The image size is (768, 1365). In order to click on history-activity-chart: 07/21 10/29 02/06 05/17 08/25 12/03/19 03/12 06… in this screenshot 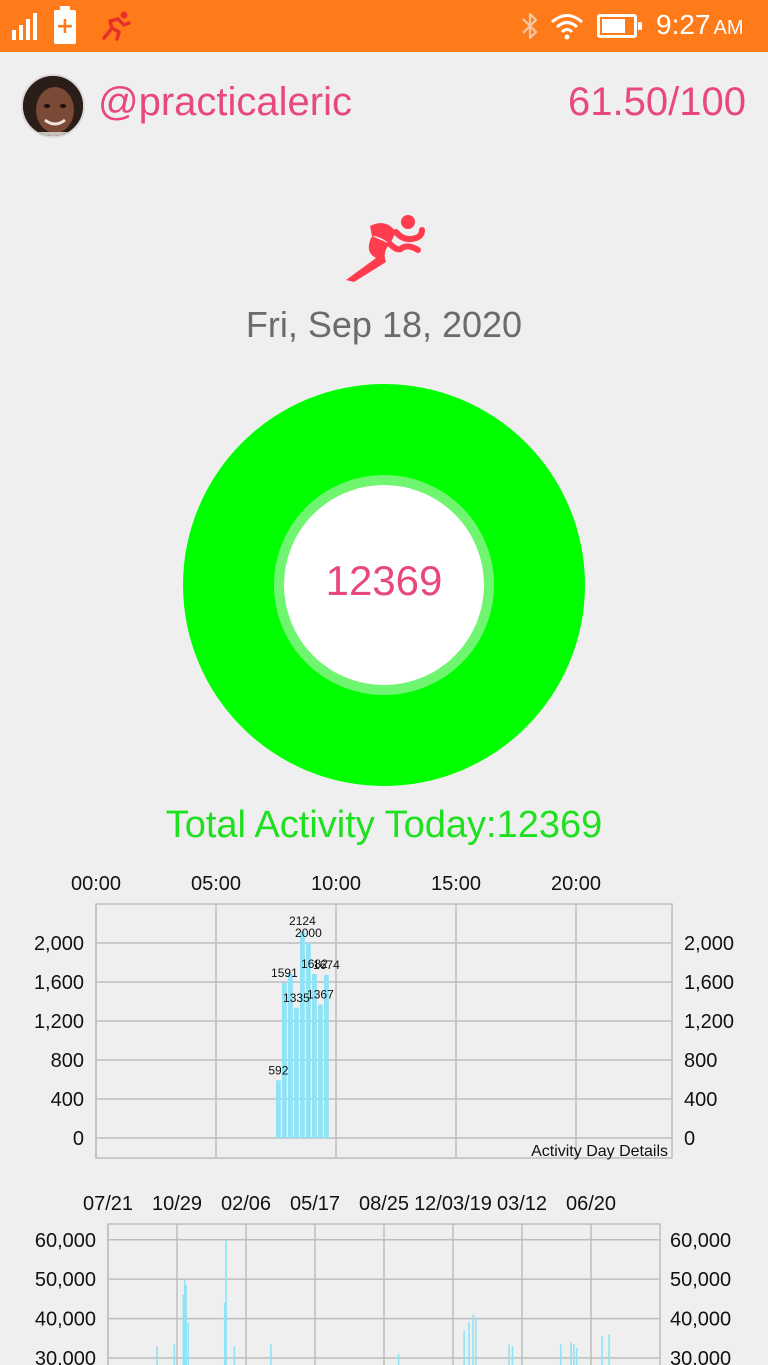, I will do `click(384, 1273)`.